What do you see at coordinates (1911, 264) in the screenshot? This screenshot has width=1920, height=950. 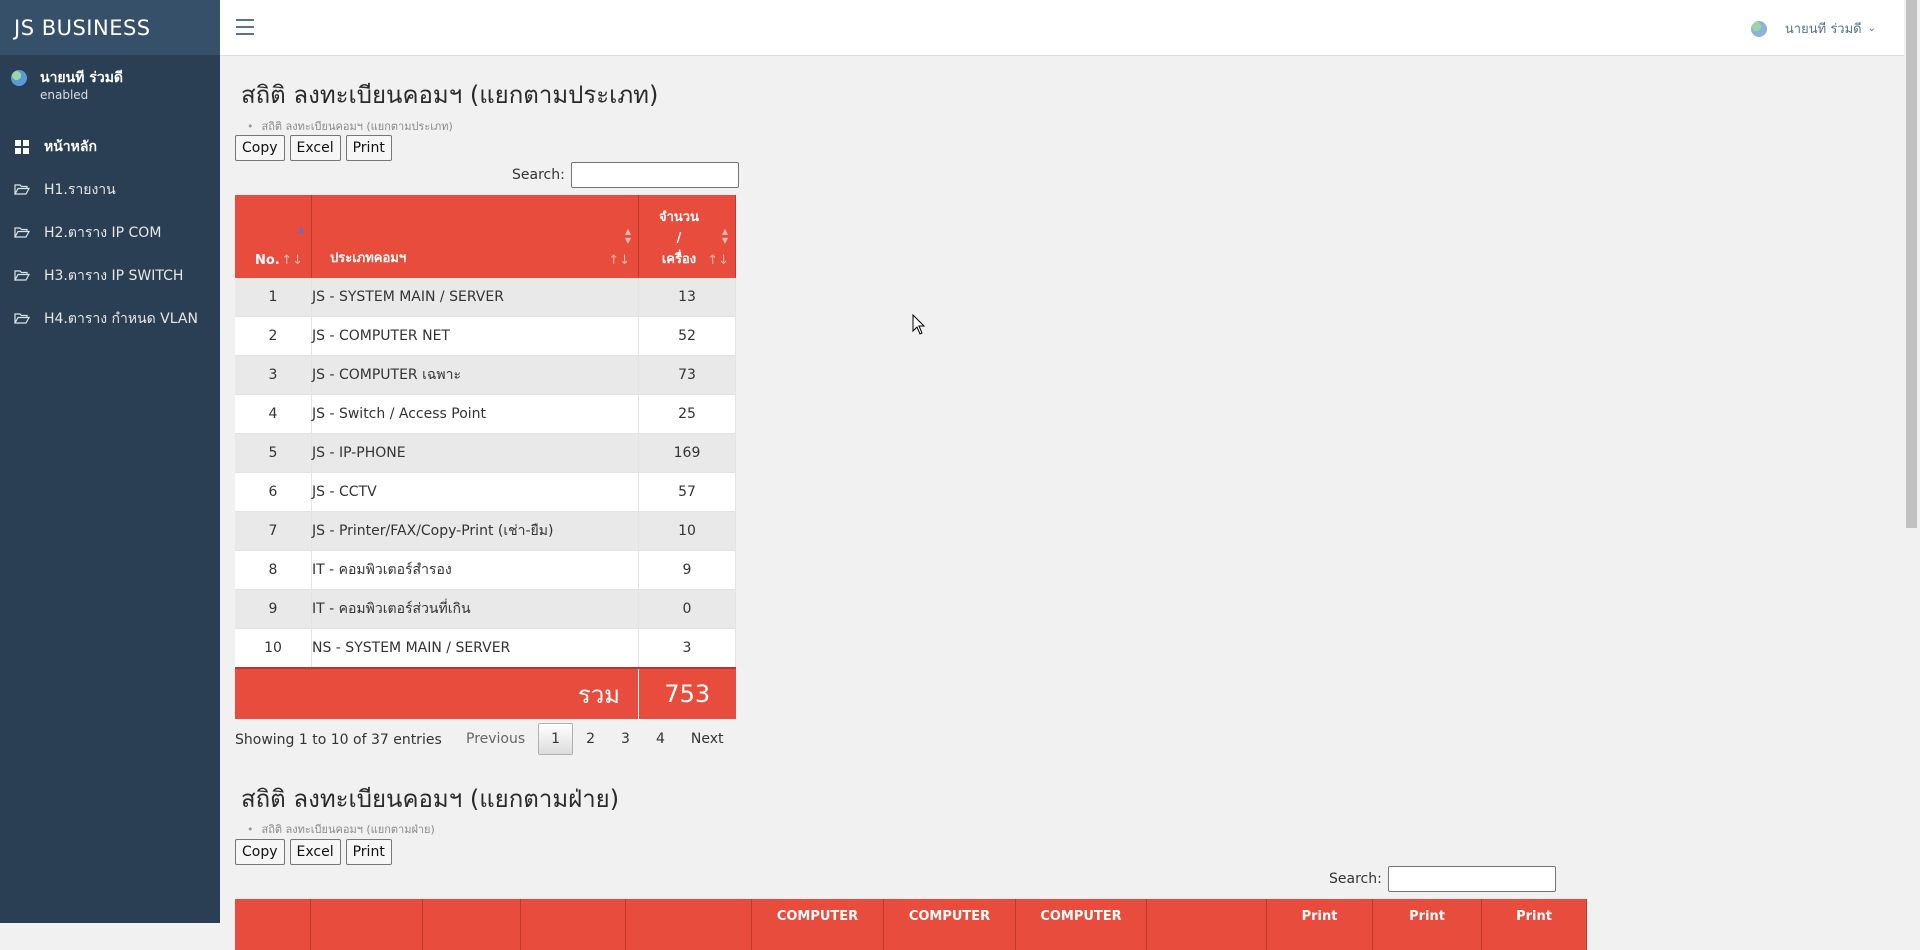 I see `scrollbar-thumb` at bounding box center [1911, 264].